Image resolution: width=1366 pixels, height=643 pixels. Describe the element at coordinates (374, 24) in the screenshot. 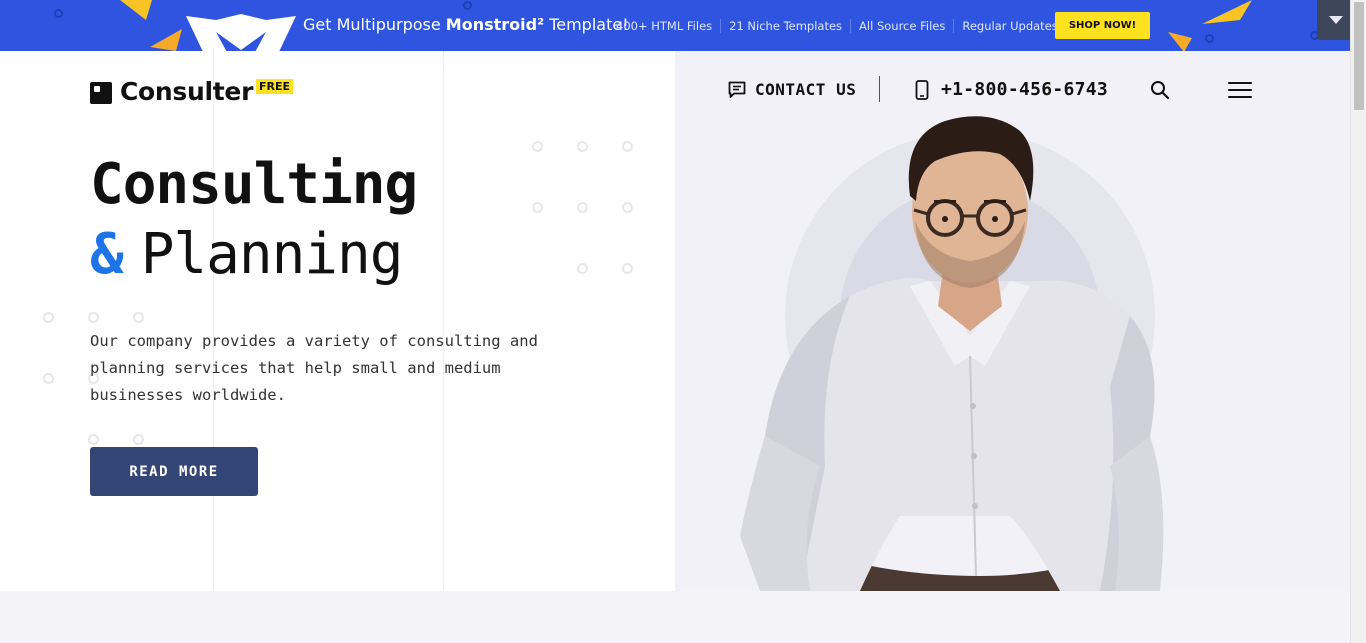

I see `promo-text-prefix: Get Multipurpose` at that location.